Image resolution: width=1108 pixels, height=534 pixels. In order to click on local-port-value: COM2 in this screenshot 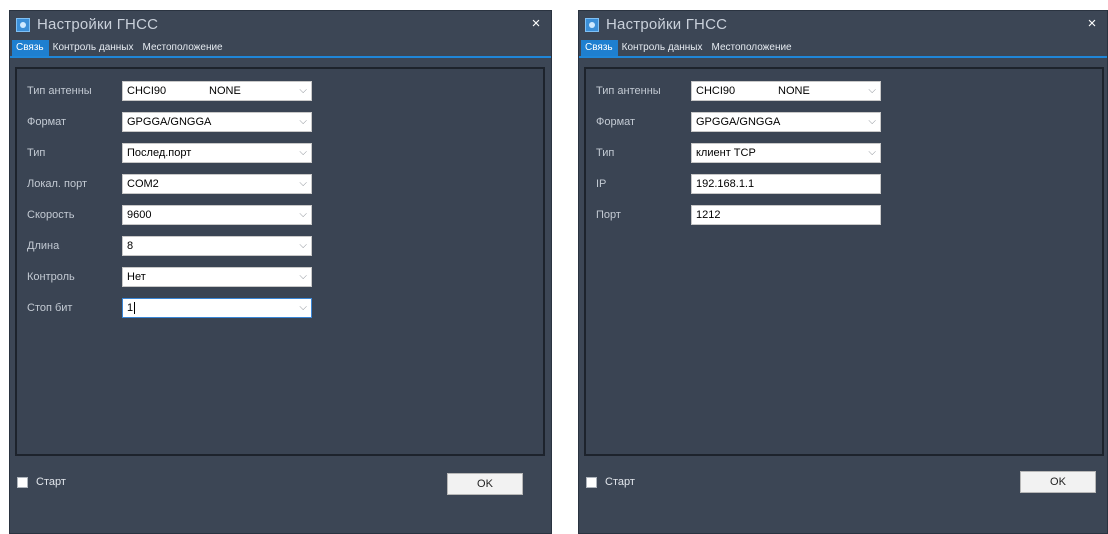, I will do `click(143, 184)`.